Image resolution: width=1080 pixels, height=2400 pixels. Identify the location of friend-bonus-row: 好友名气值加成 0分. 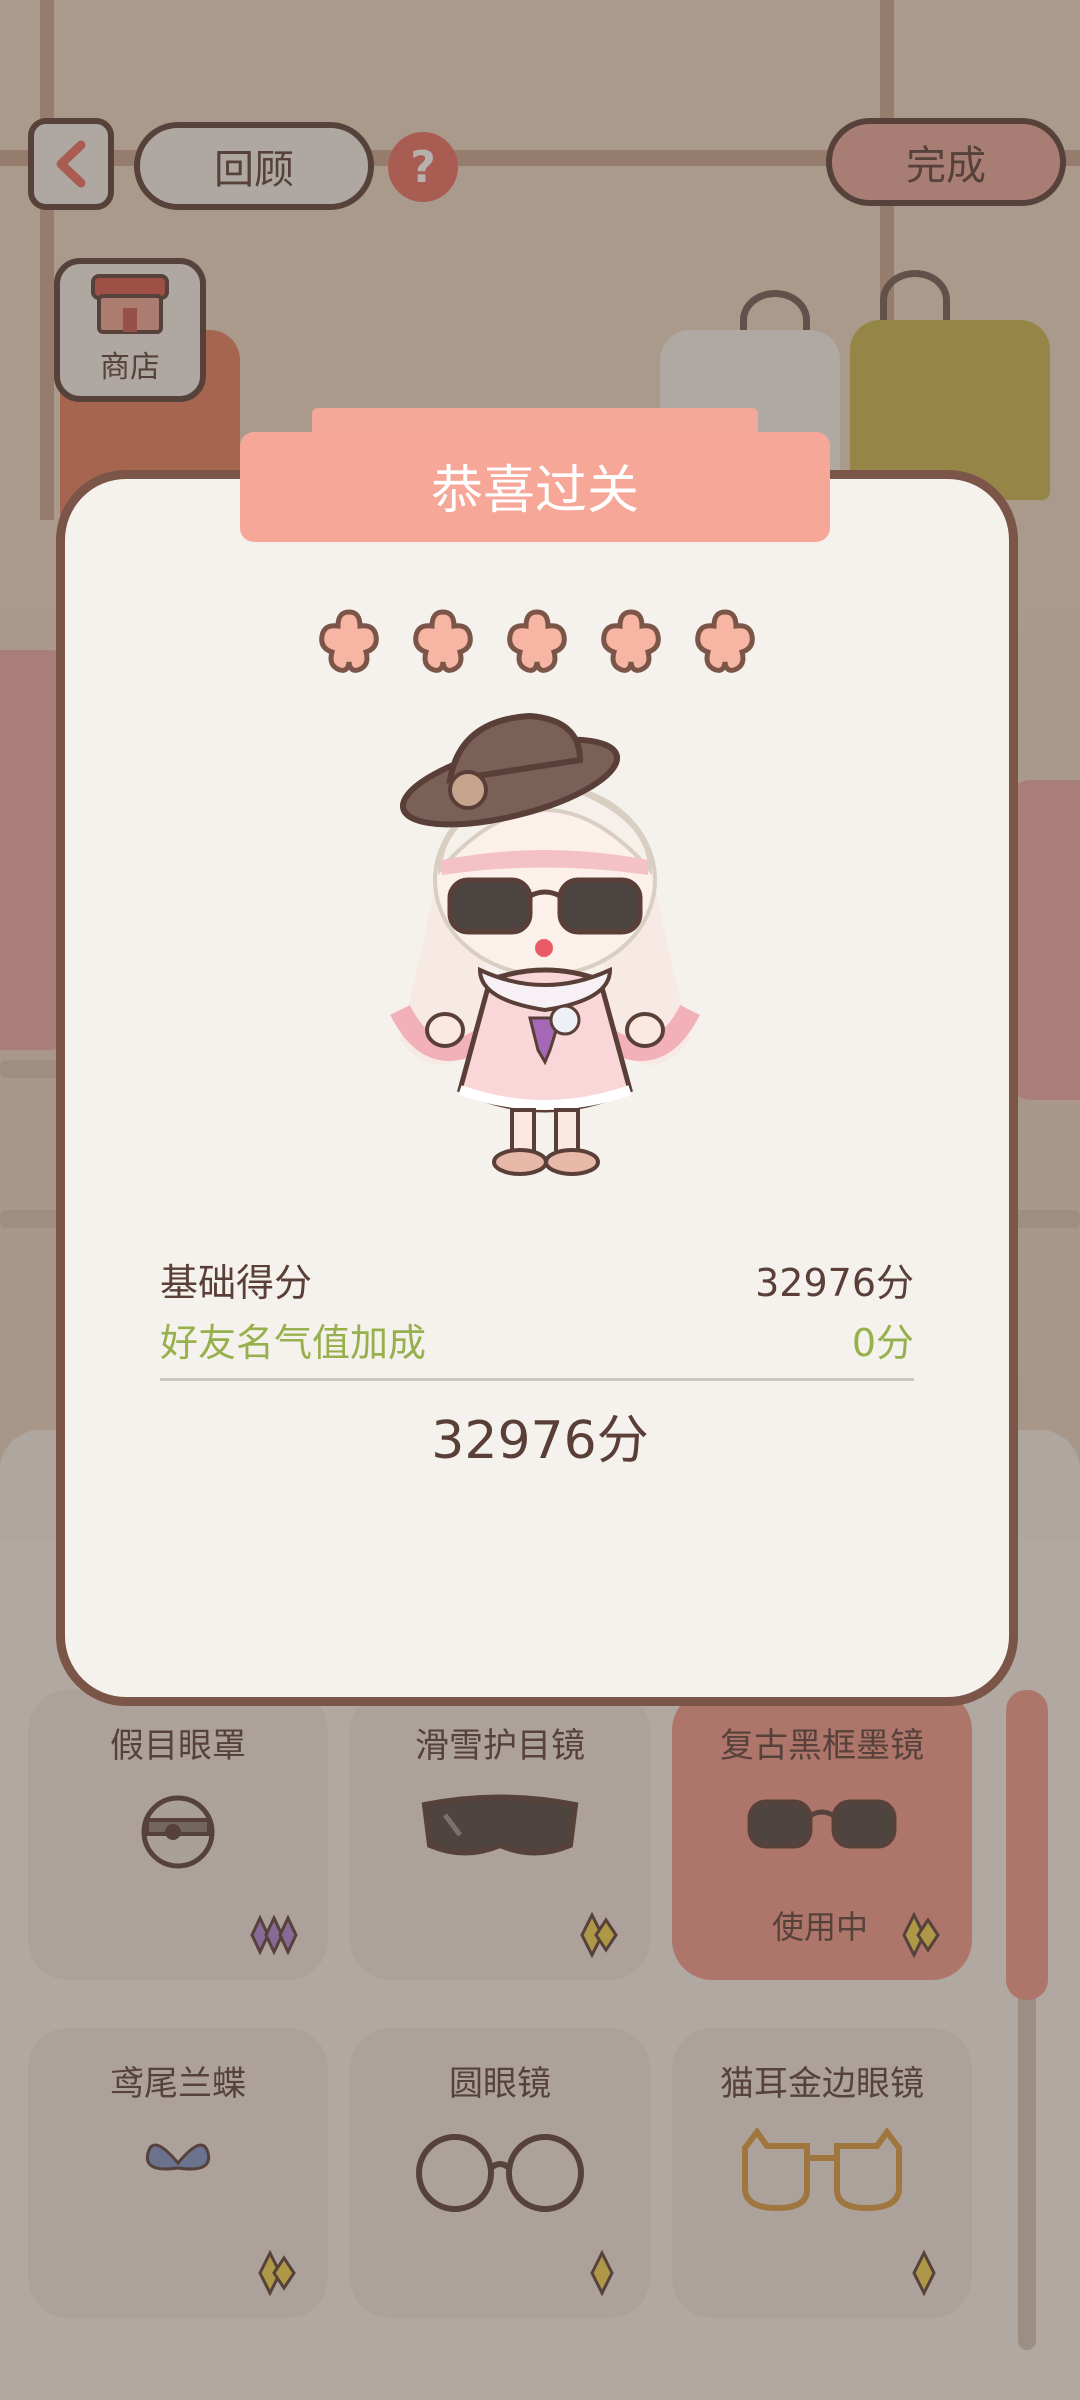
(537, 1339).